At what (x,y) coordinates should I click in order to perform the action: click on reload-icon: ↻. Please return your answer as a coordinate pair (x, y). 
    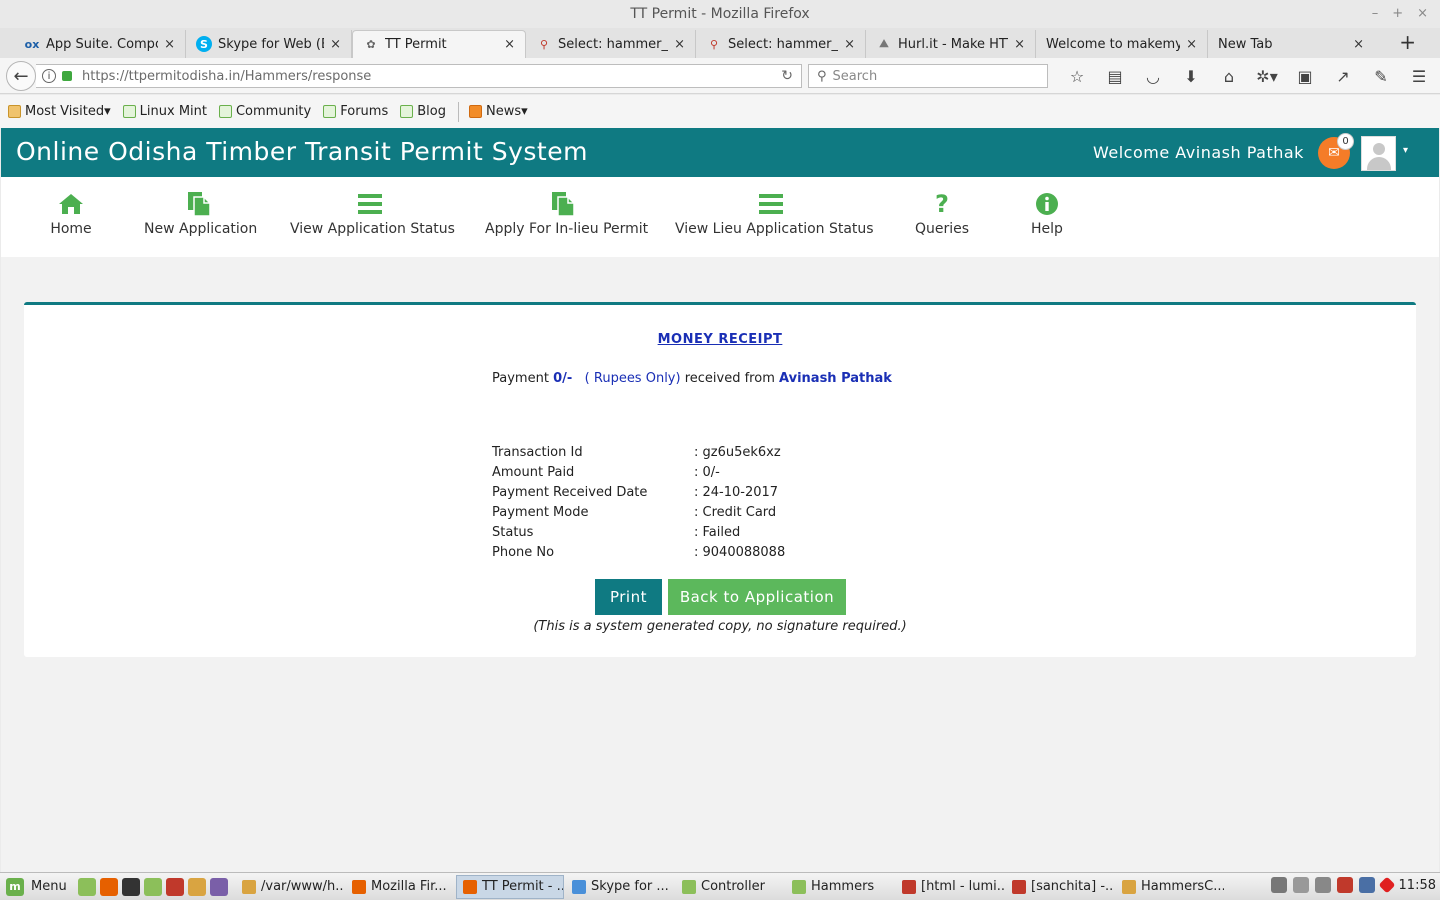
    Looking at the image, I should click on (787, 76).